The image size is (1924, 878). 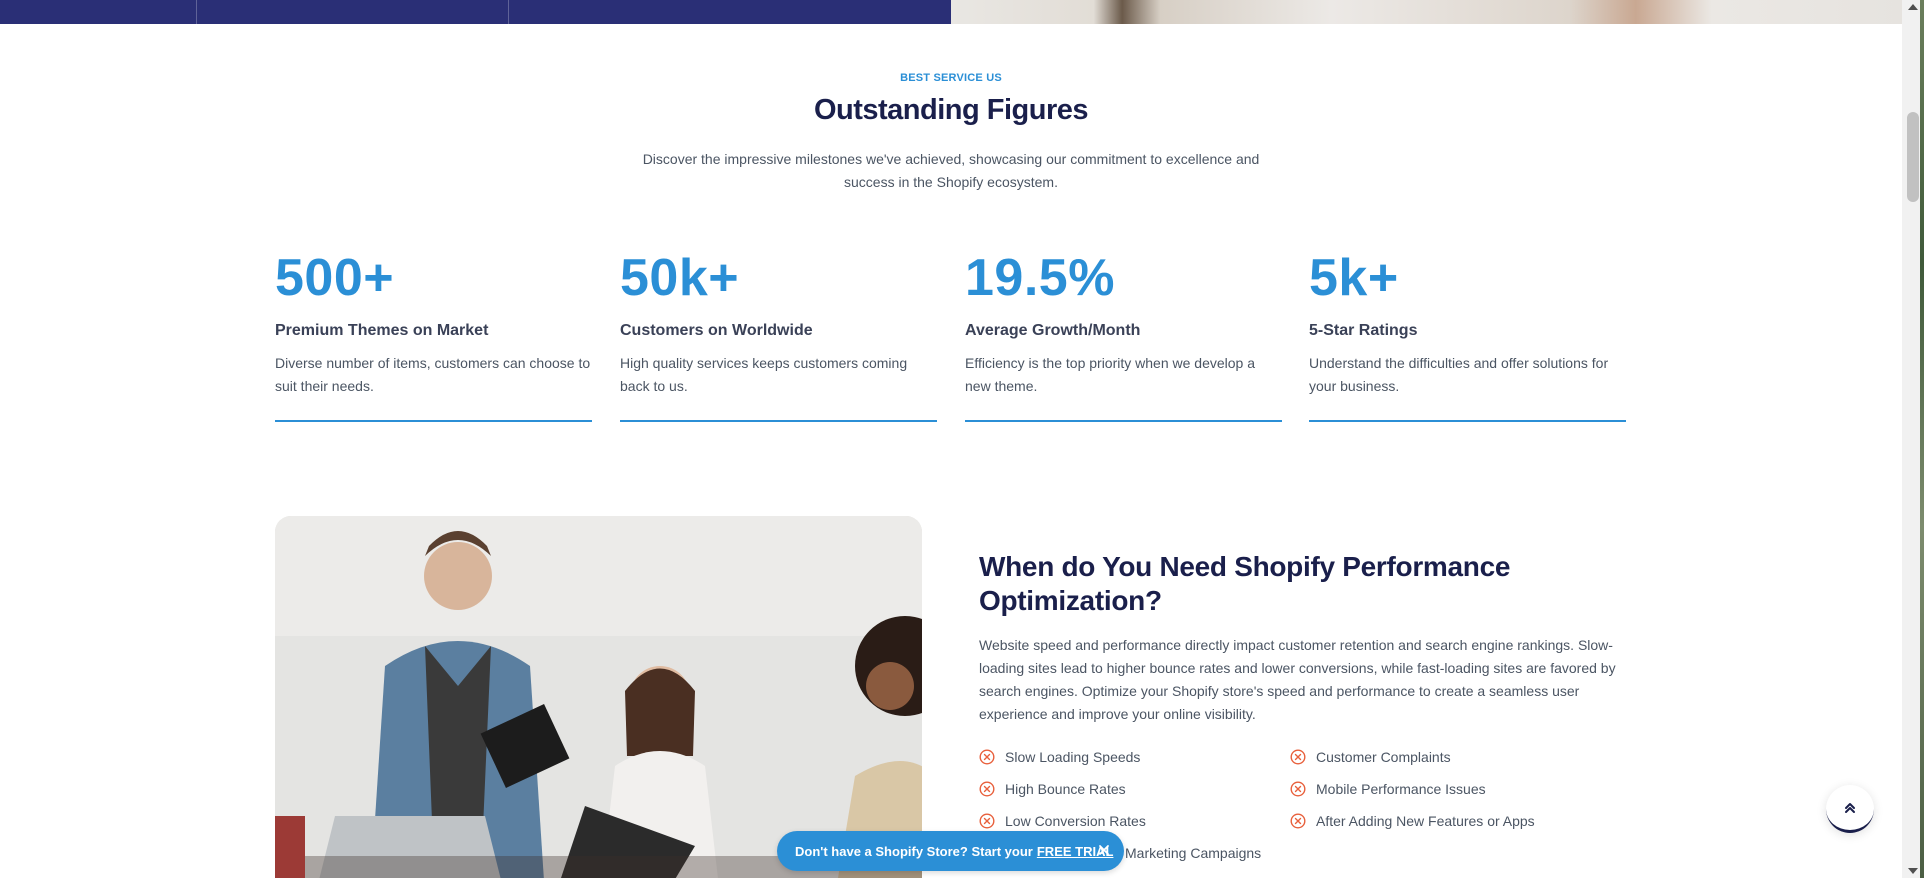 I want to click on issue-item: Marketing Campaigns, so click(x=1193, y=853).